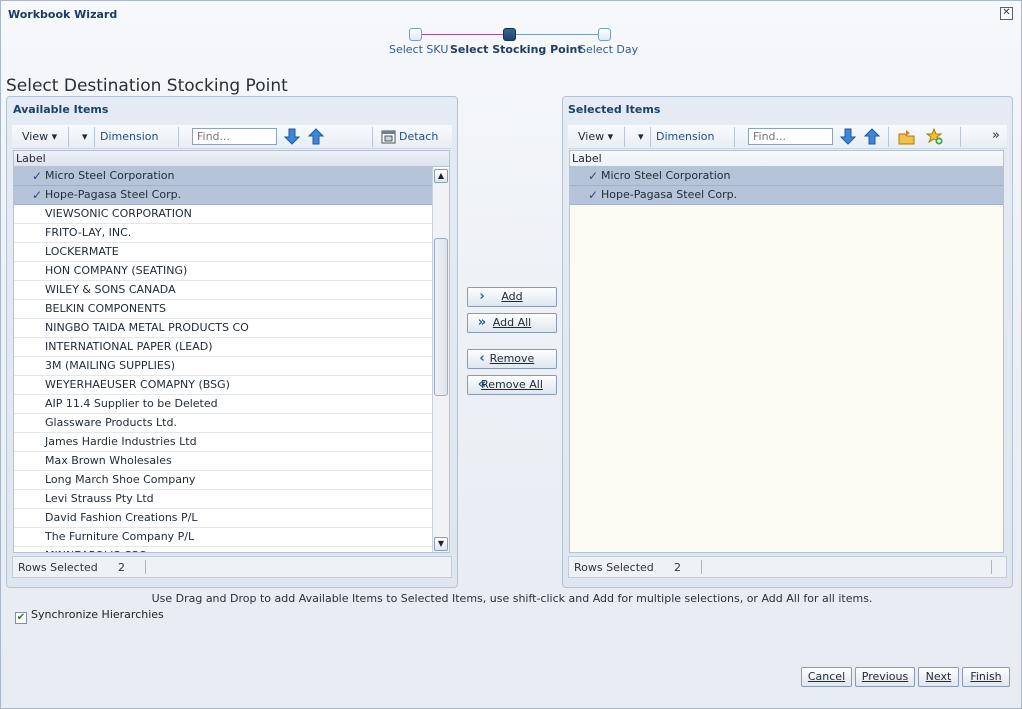  I want to click on star-add-icon, so click(934, 136).